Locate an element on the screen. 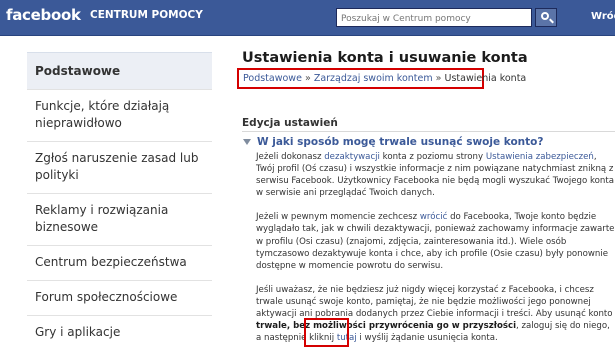 Image resolution: width=615 pixels, height=350 pixels. magnifier-icon is located at coordinates (545, 16).